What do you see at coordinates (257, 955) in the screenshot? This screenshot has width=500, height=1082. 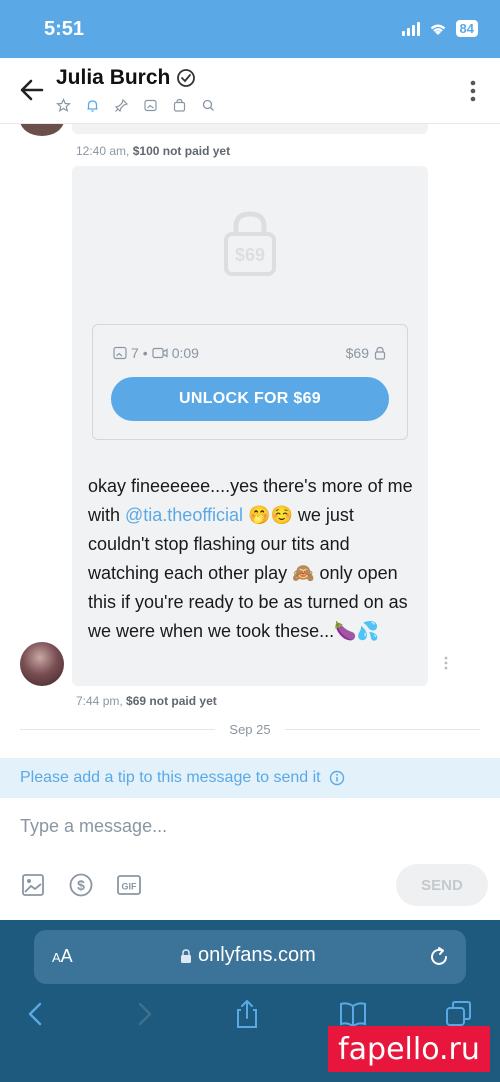 I see `url-text: onlyfans.com` at bounding box center [257, 955].